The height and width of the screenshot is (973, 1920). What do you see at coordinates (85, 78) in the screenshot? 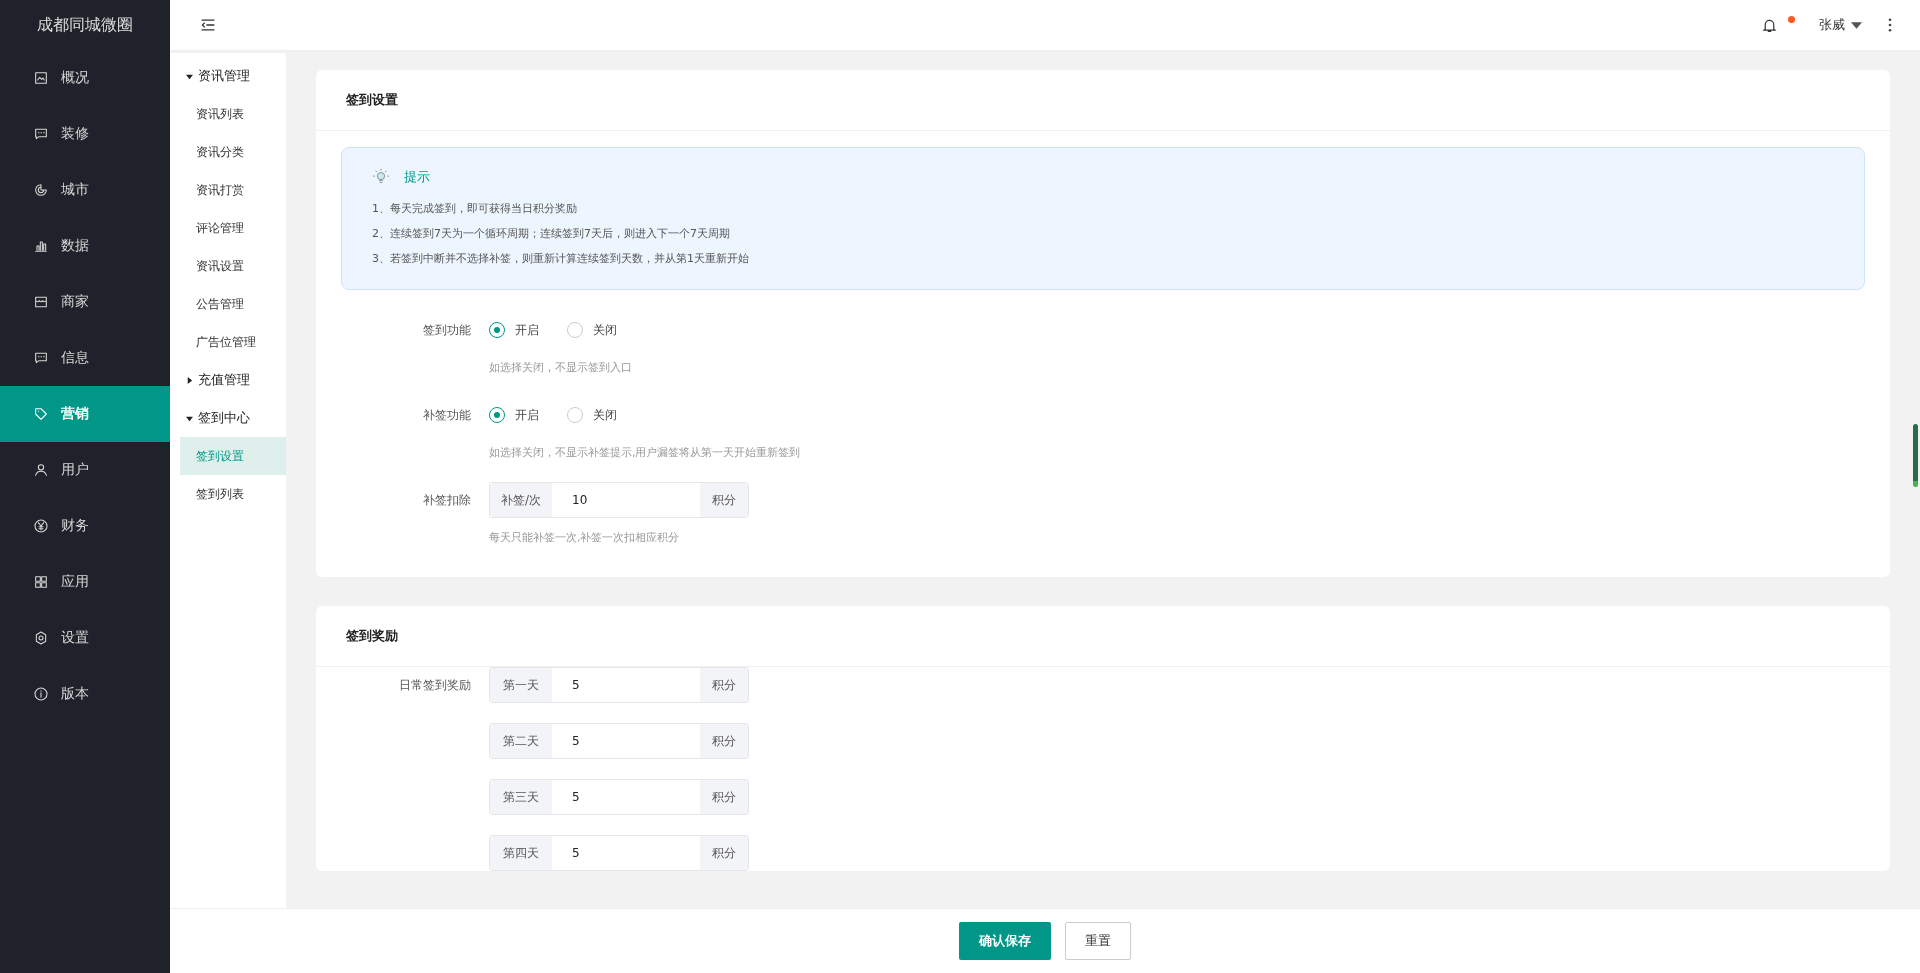
I see `nav-item: 概况` at bounding box center [85, 78].